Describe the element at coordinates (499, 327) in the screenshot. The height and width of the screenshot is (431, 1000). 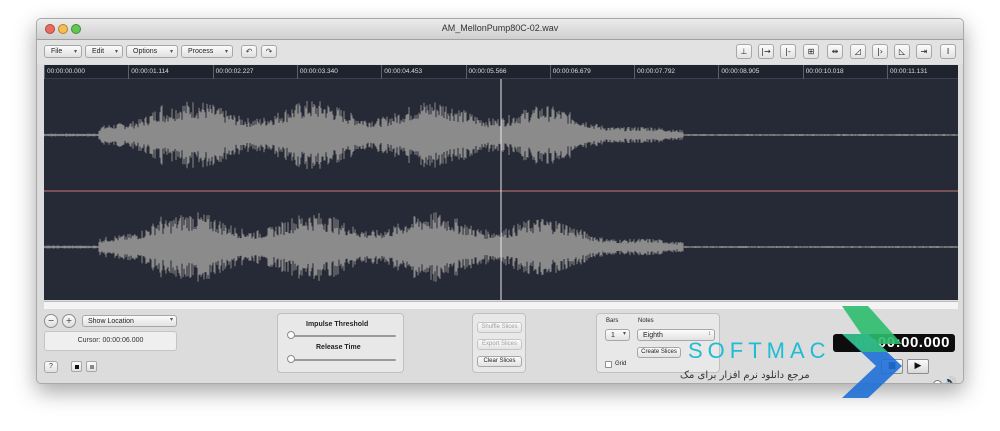
I see `shuffle-slices-button: Shuffle Slices` at that location.